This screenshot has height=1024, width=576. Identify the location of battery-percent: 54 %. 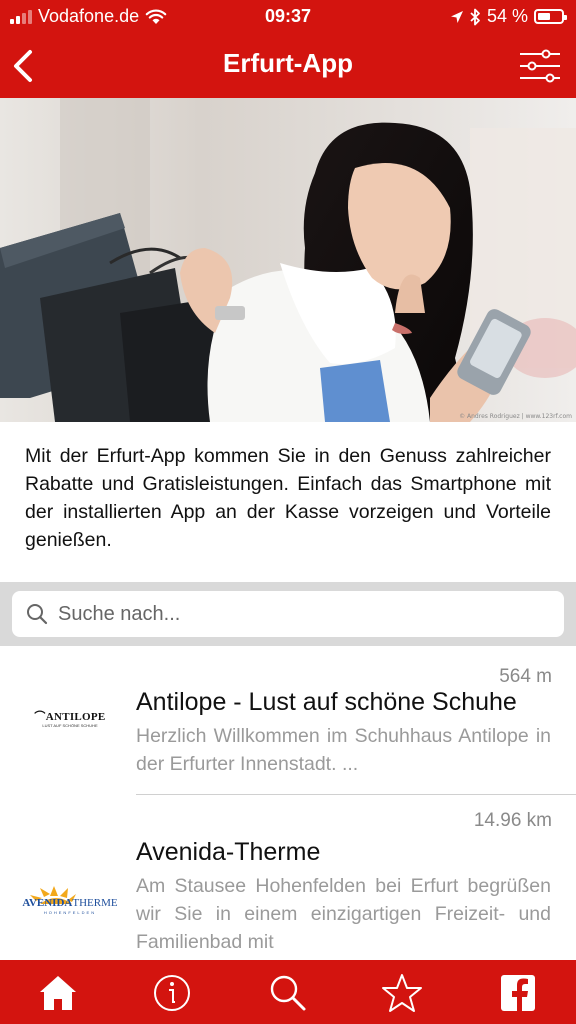
(507, 16).